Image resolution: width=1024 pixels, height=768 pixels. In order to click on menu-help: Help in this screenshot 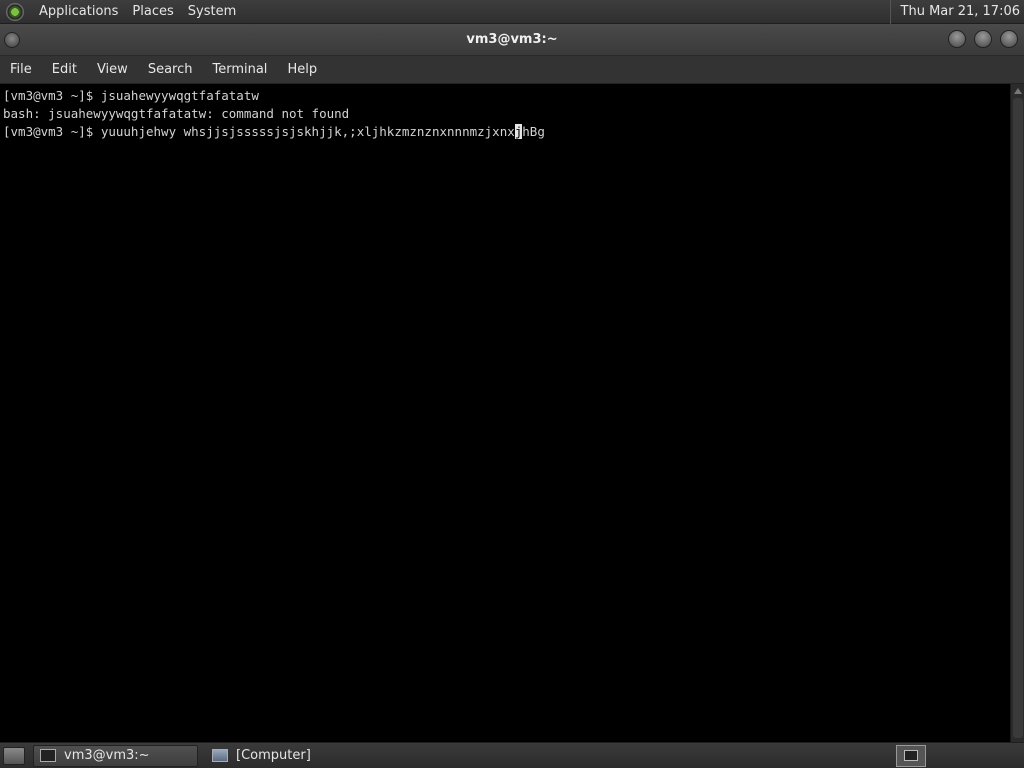, I will do `click(302, 69)`.